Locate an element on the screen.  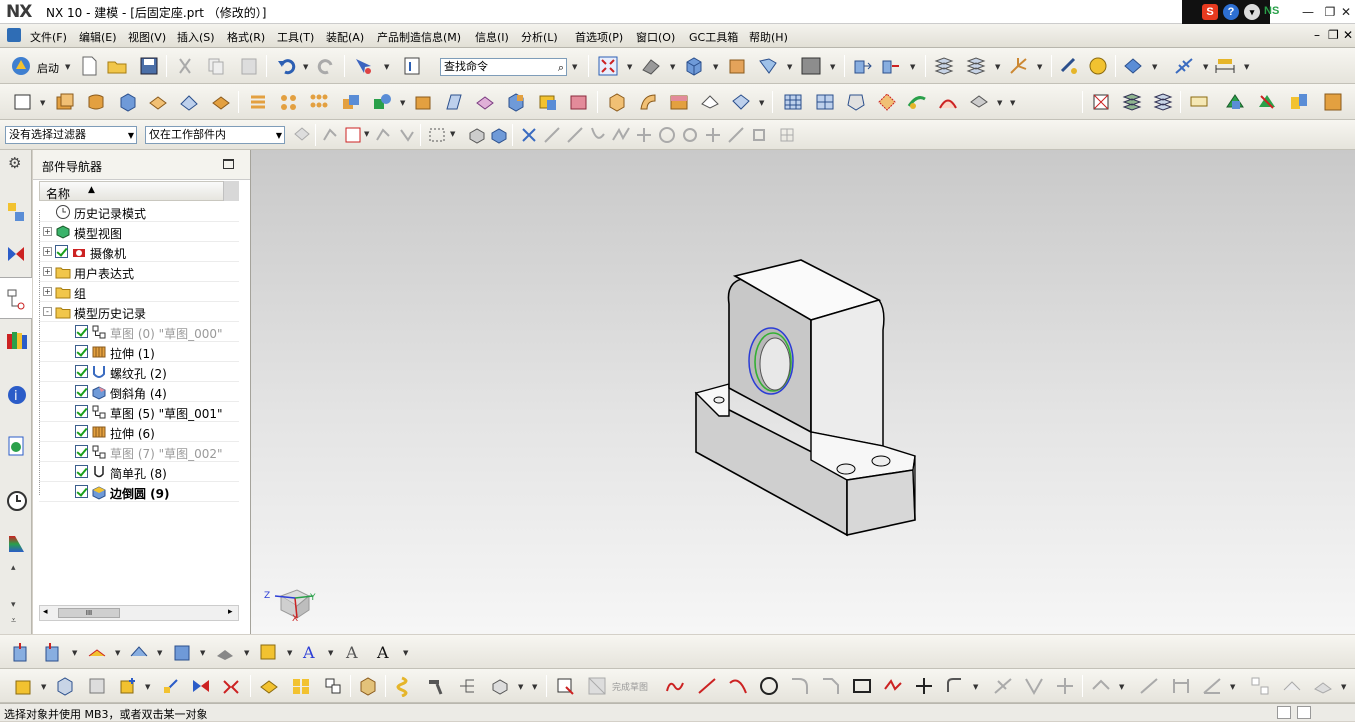
finish-sketch-icon is located at coordinates (597, 686).